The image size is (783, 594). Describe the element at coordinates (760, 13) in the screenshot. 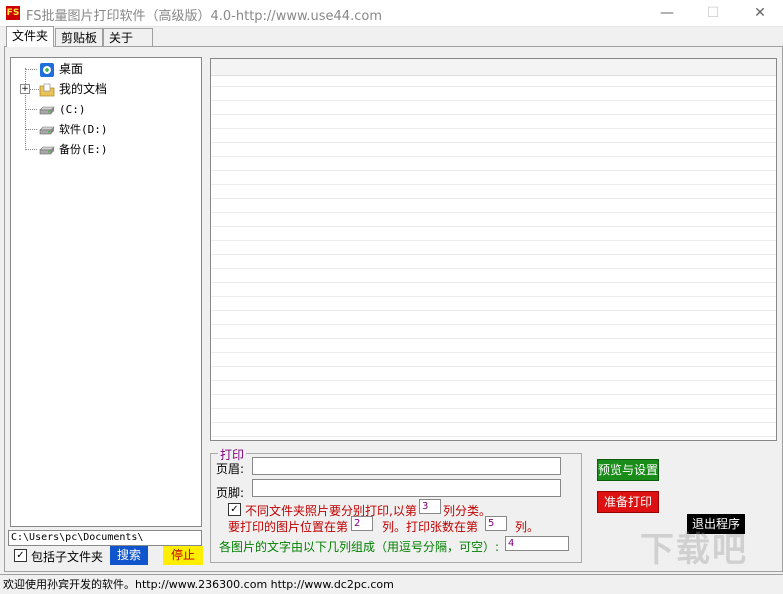

I see `close-button: ✕` at that location.